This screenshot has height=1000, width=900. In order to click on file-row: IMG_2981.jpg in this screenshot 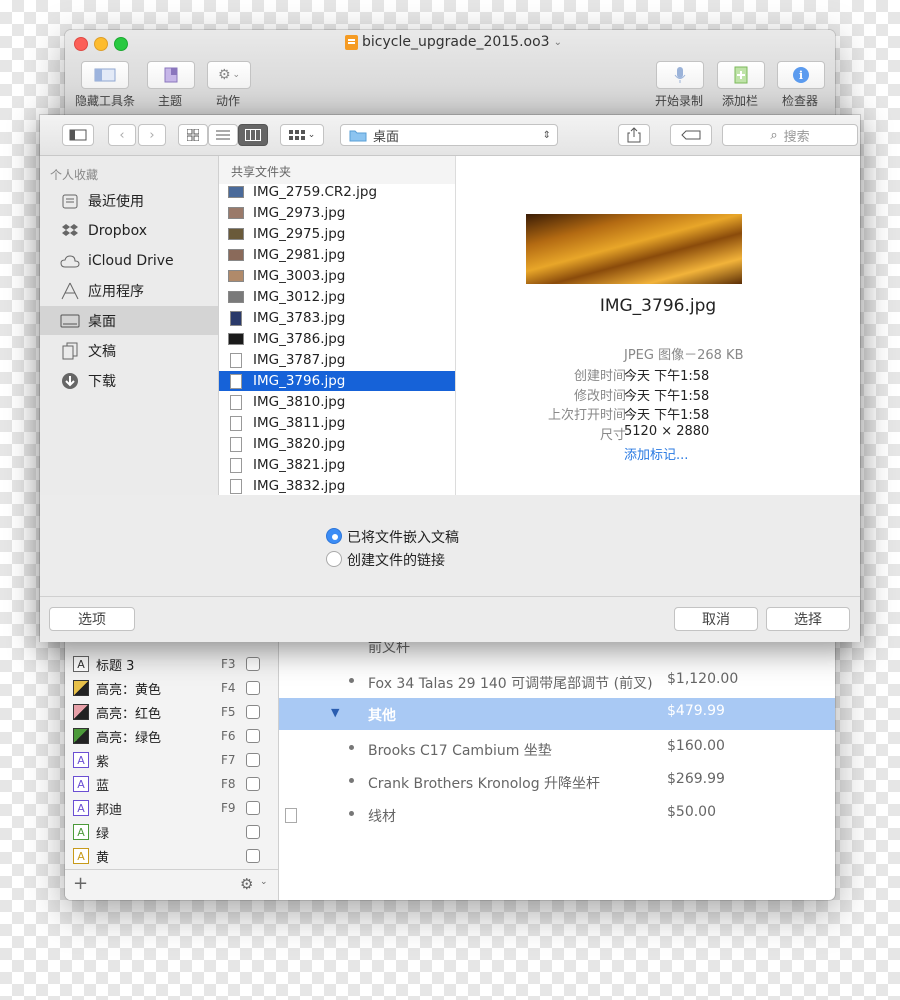, I will do `click(337, 255)`.